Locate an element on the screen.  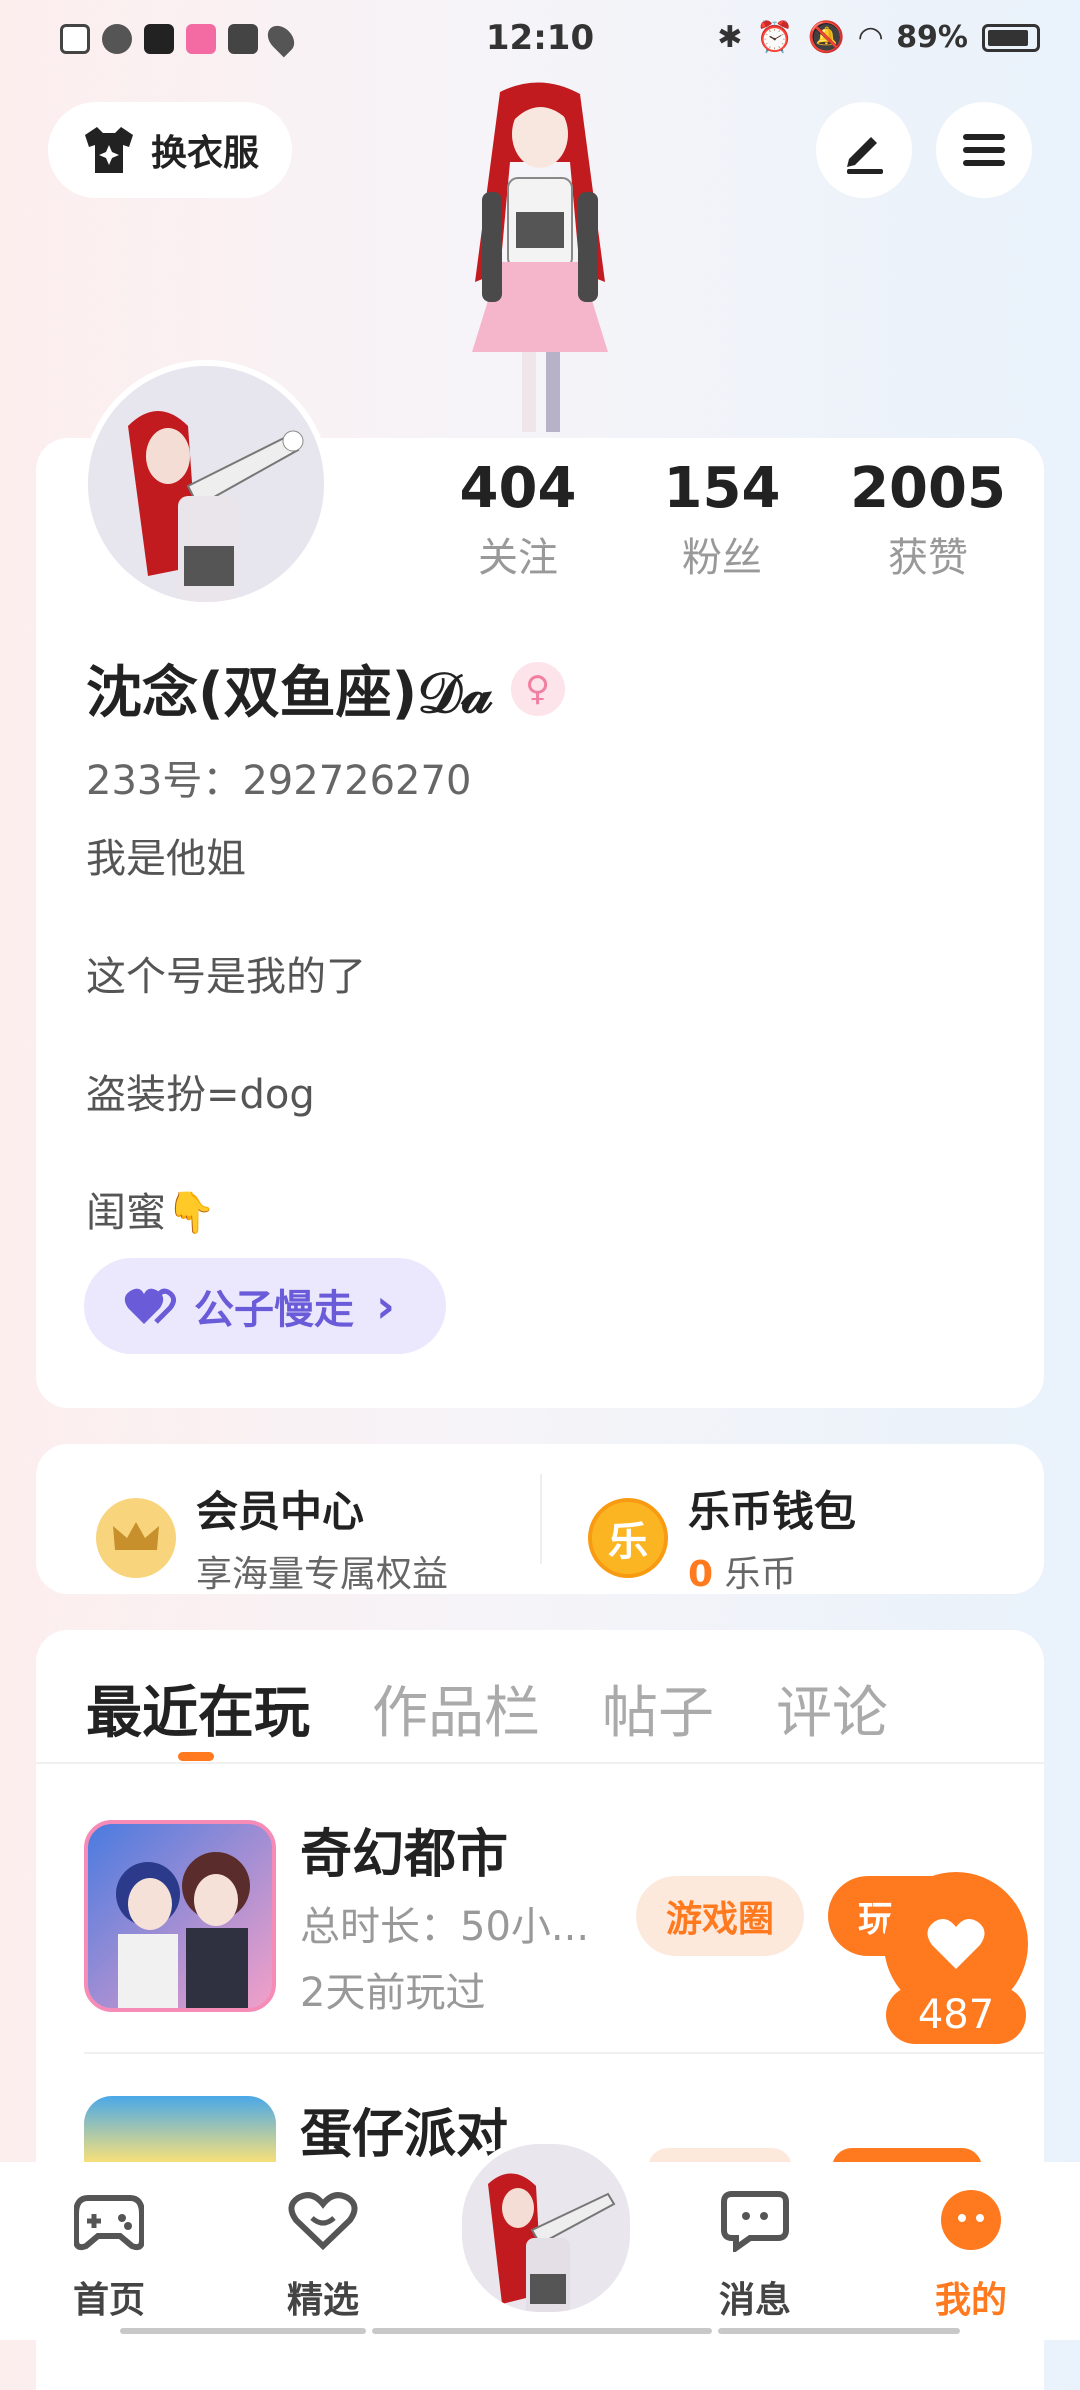
tab-comments: 评论 is located at coordinates (832, 1708).